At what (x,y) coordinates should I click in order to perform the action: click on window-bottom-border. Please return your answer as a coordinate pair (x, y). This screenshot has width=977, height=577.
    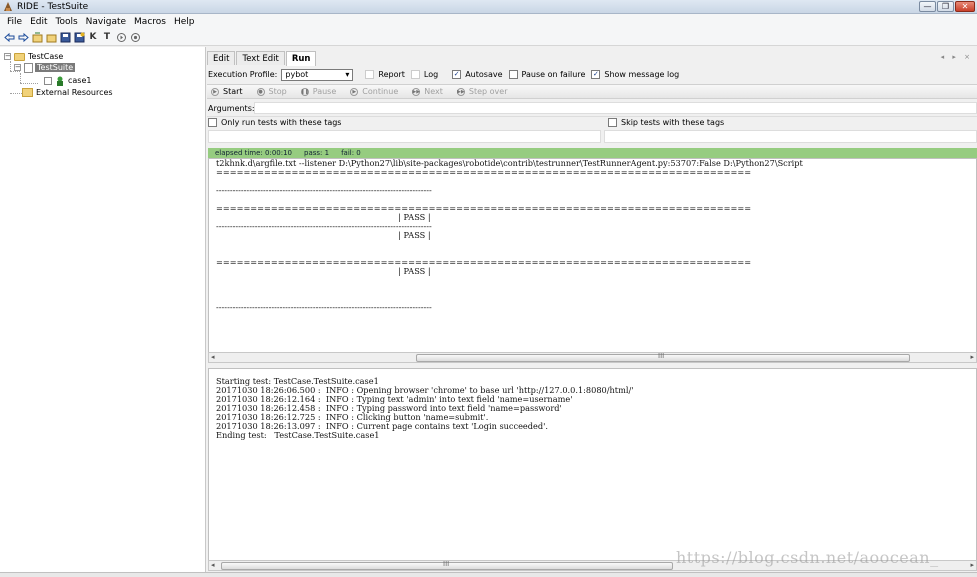
    Looking at the image, I should click on (488, 574).